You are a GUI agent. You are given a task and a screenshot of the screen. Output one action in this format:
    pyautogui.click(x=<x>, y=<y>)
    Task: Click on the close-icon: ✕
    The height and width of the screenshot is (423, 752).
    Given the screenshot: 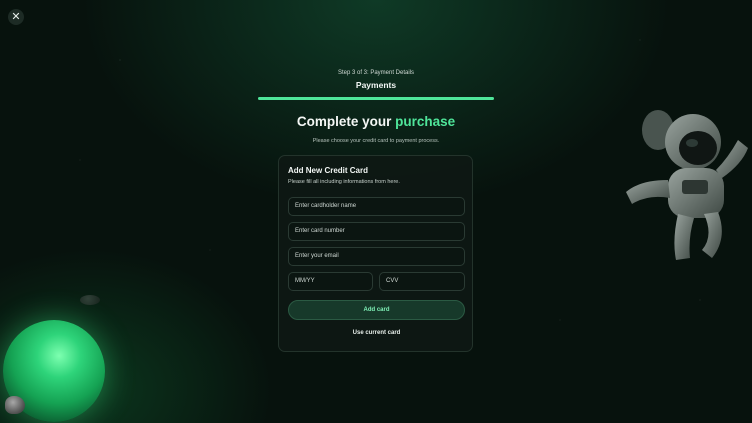 What is the action you would take?
    pyautogui.click(x=16, y=17)
    